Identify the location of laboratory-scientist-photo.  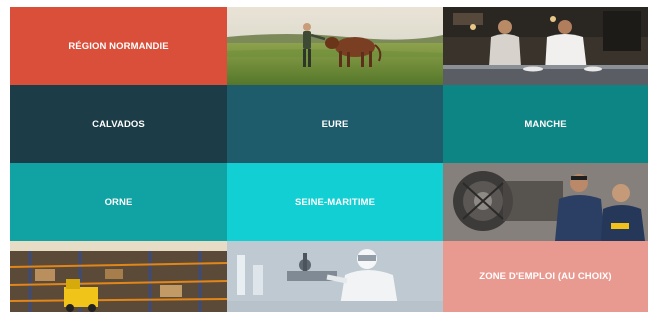
(335, 276).